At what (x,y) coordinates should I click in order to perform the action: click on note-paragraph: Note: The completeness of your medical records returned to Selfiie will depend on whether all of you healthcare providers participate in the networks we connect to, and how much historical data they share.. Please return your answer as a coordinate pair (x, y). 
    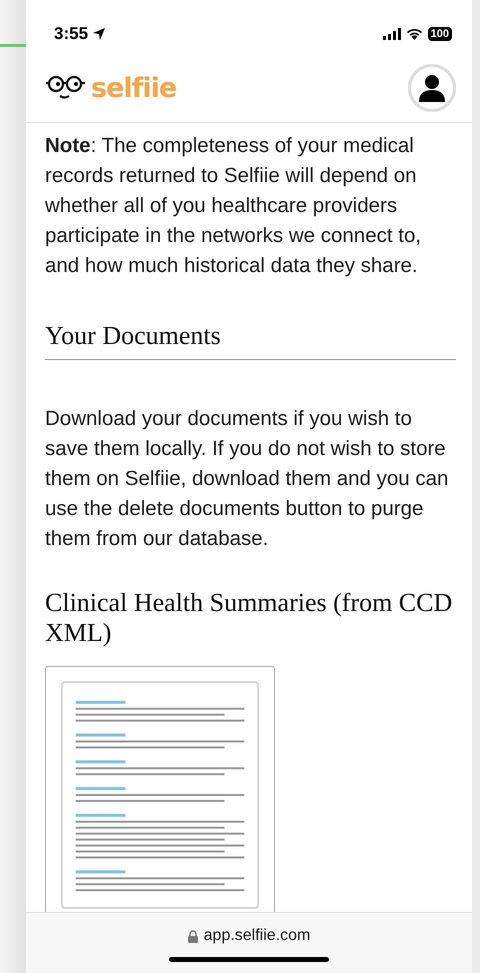
    Looking at the image, I should click on (233, 206).